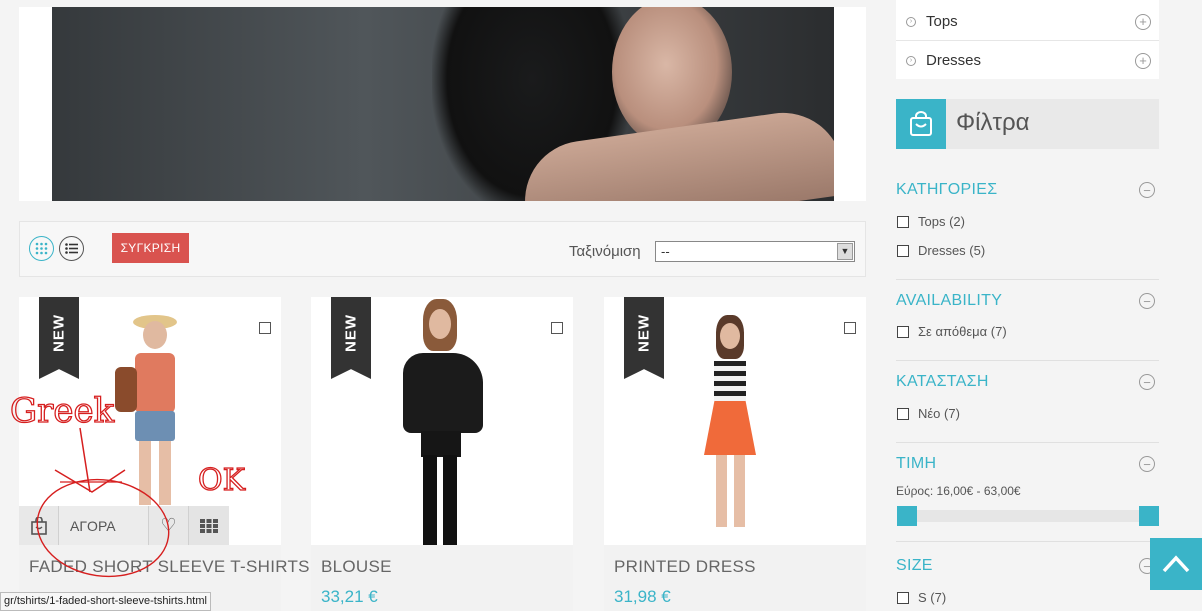 This screenshot has height=611, width=1202. I want to click on heart-icon: ♡, so click(169, 525).